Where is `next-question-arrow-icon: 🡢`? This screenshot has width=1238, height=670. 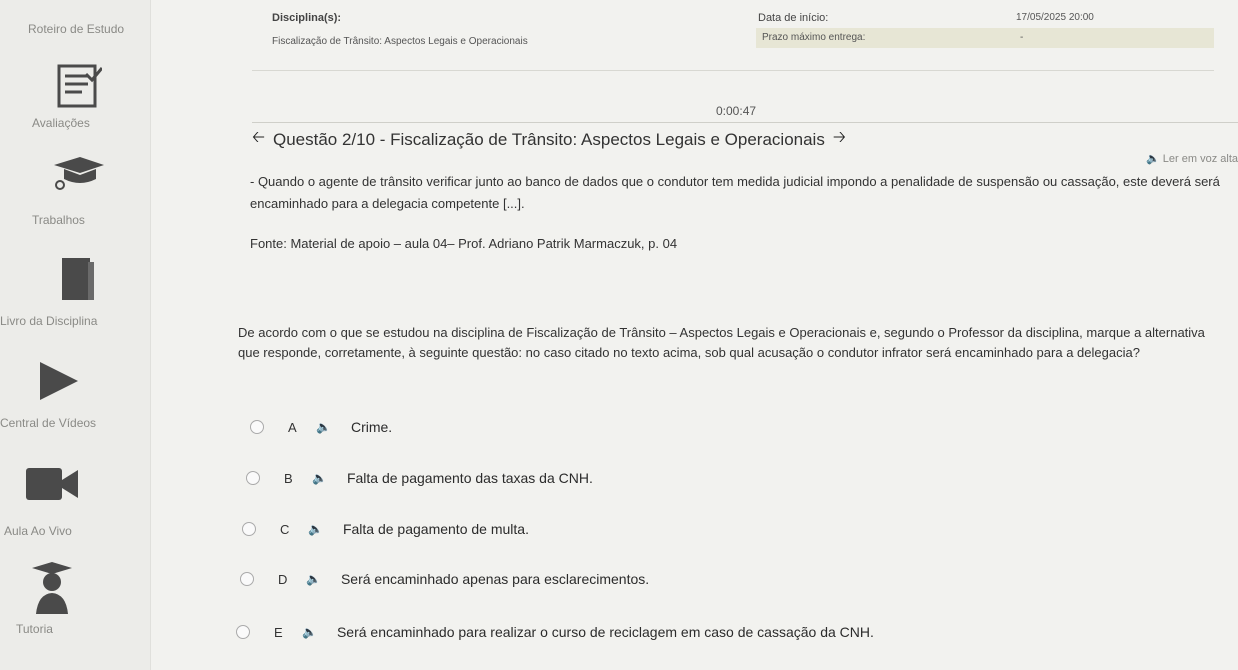
next-question-arrow-icon: 🡢 is located at coordinates (839, 139).